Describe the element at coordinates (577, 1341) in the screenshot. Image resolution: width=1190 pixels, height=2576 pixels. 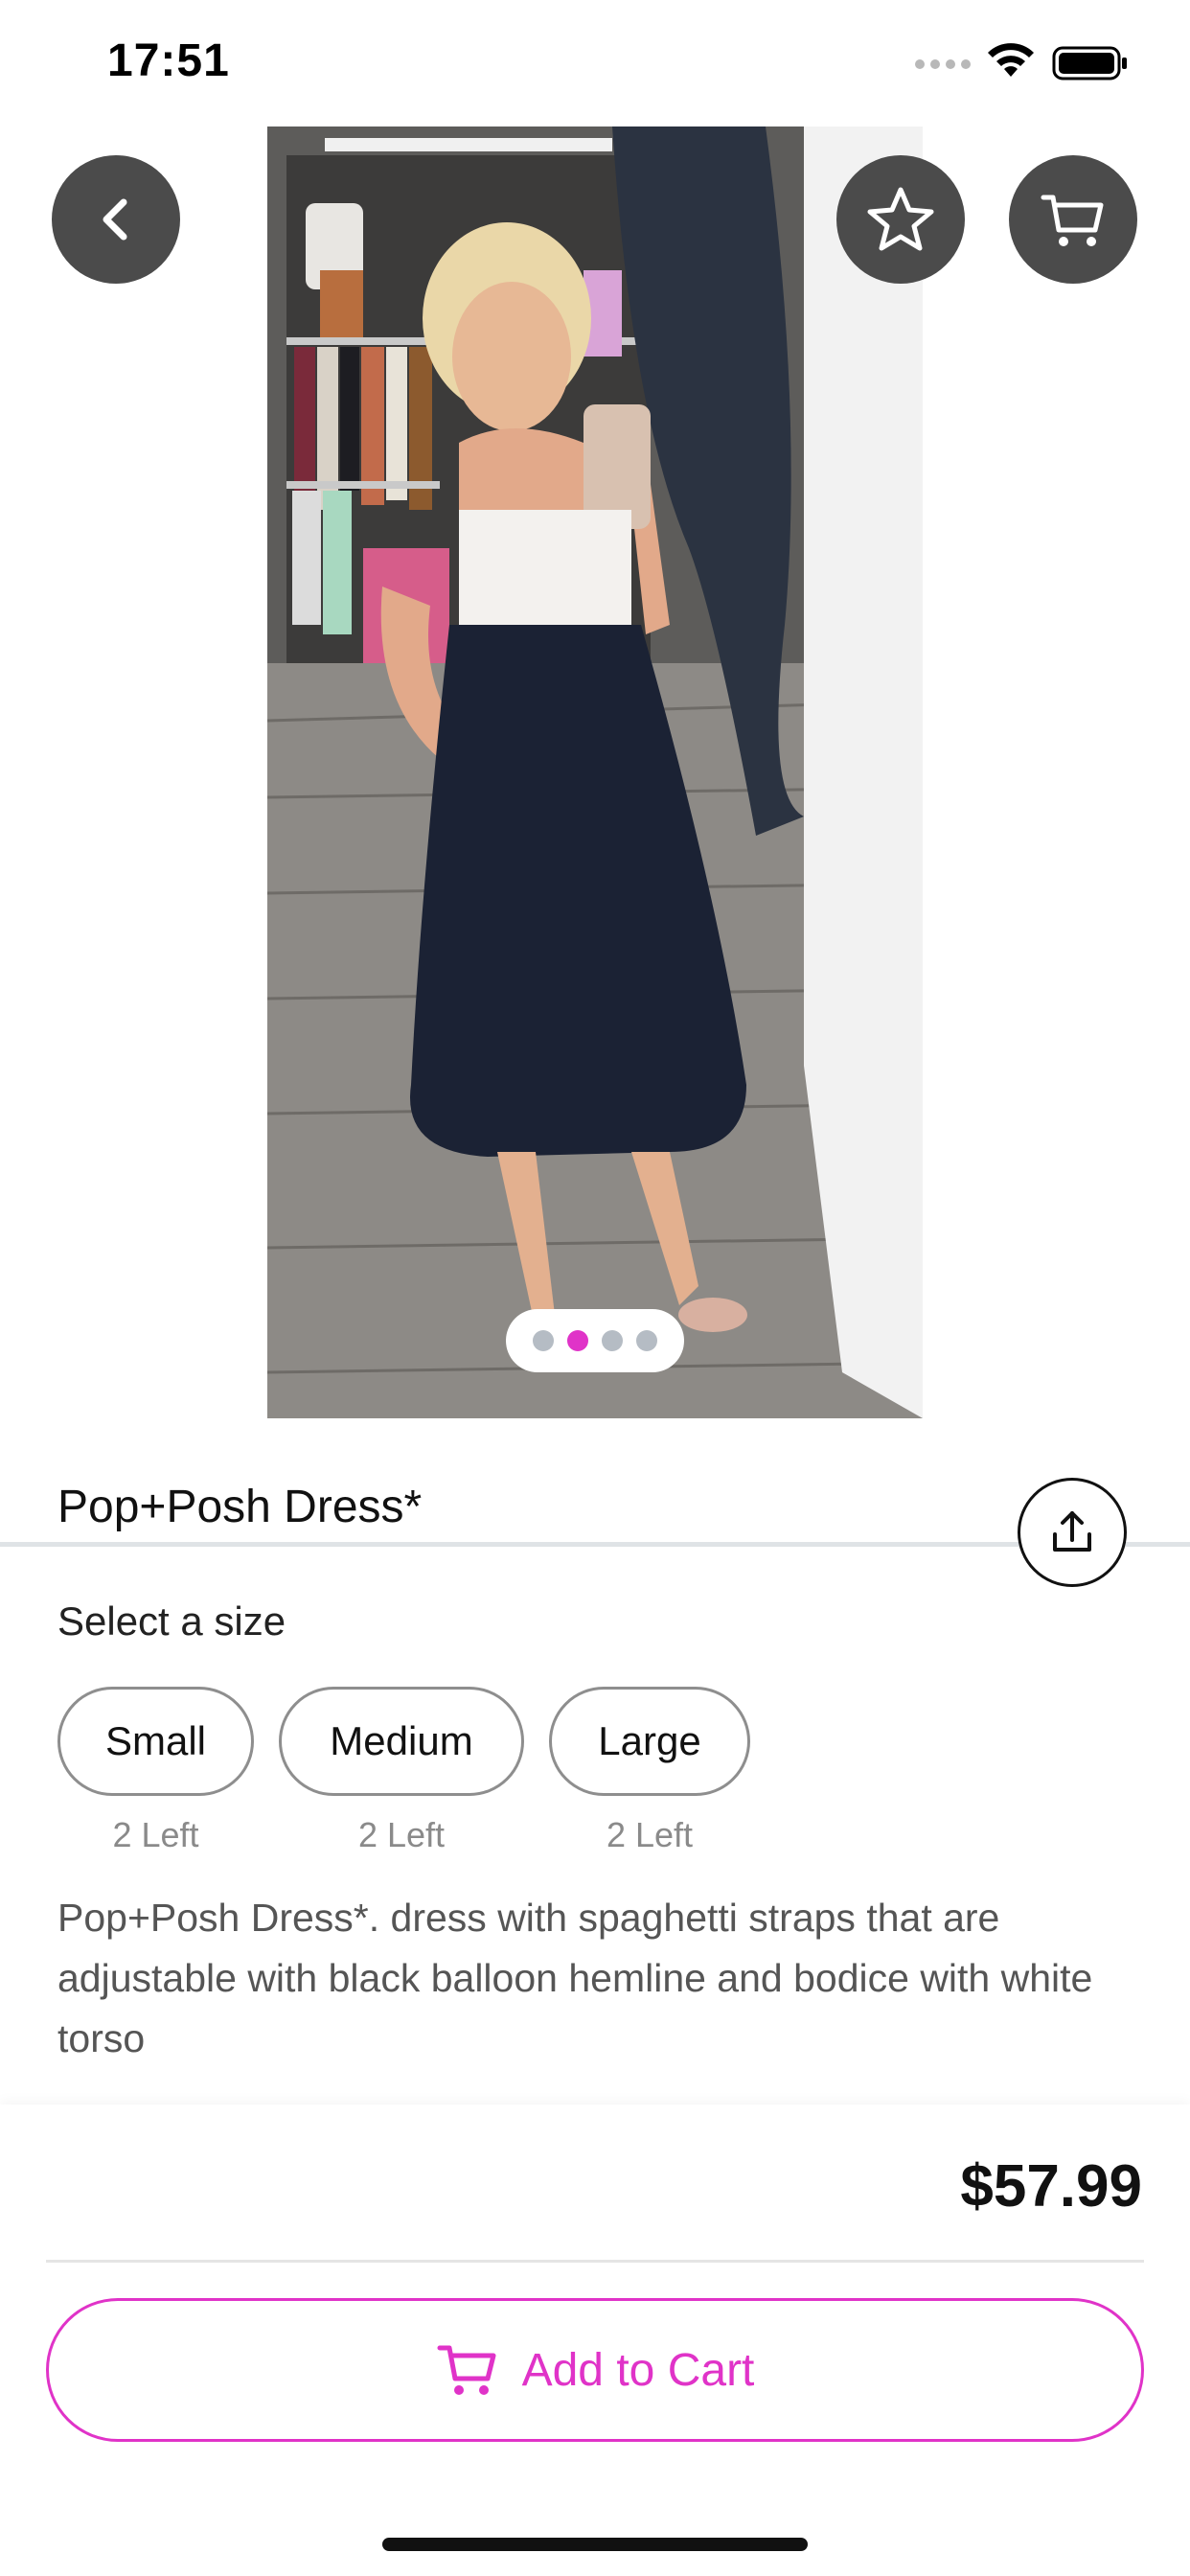
I see `pager-dot-active` at that location.